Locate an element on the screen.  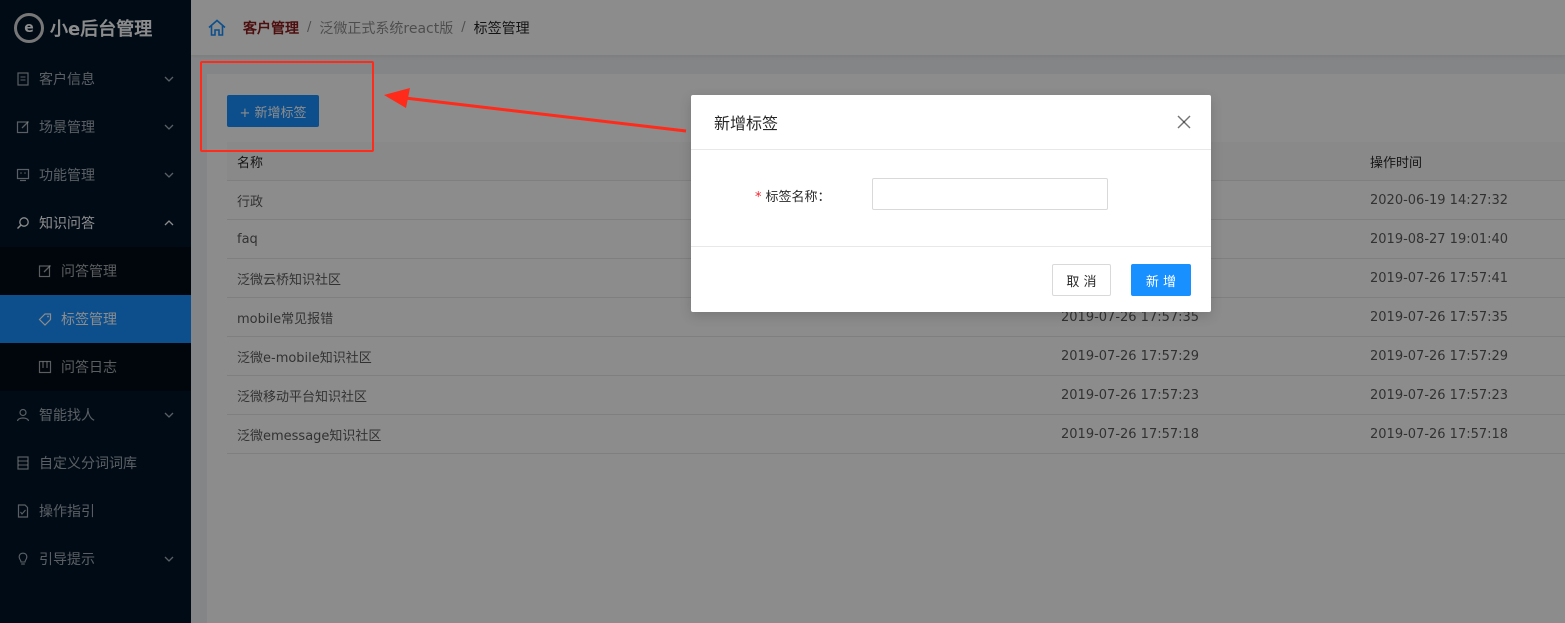
cancel-button: 取 消 is located at coordinates (1081, 280).